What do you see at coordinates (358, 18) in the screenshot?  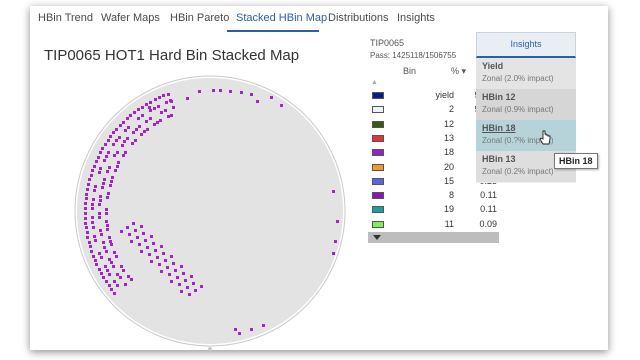 I see `tab-distributions: Distributions` at bounding box center [358, 18].